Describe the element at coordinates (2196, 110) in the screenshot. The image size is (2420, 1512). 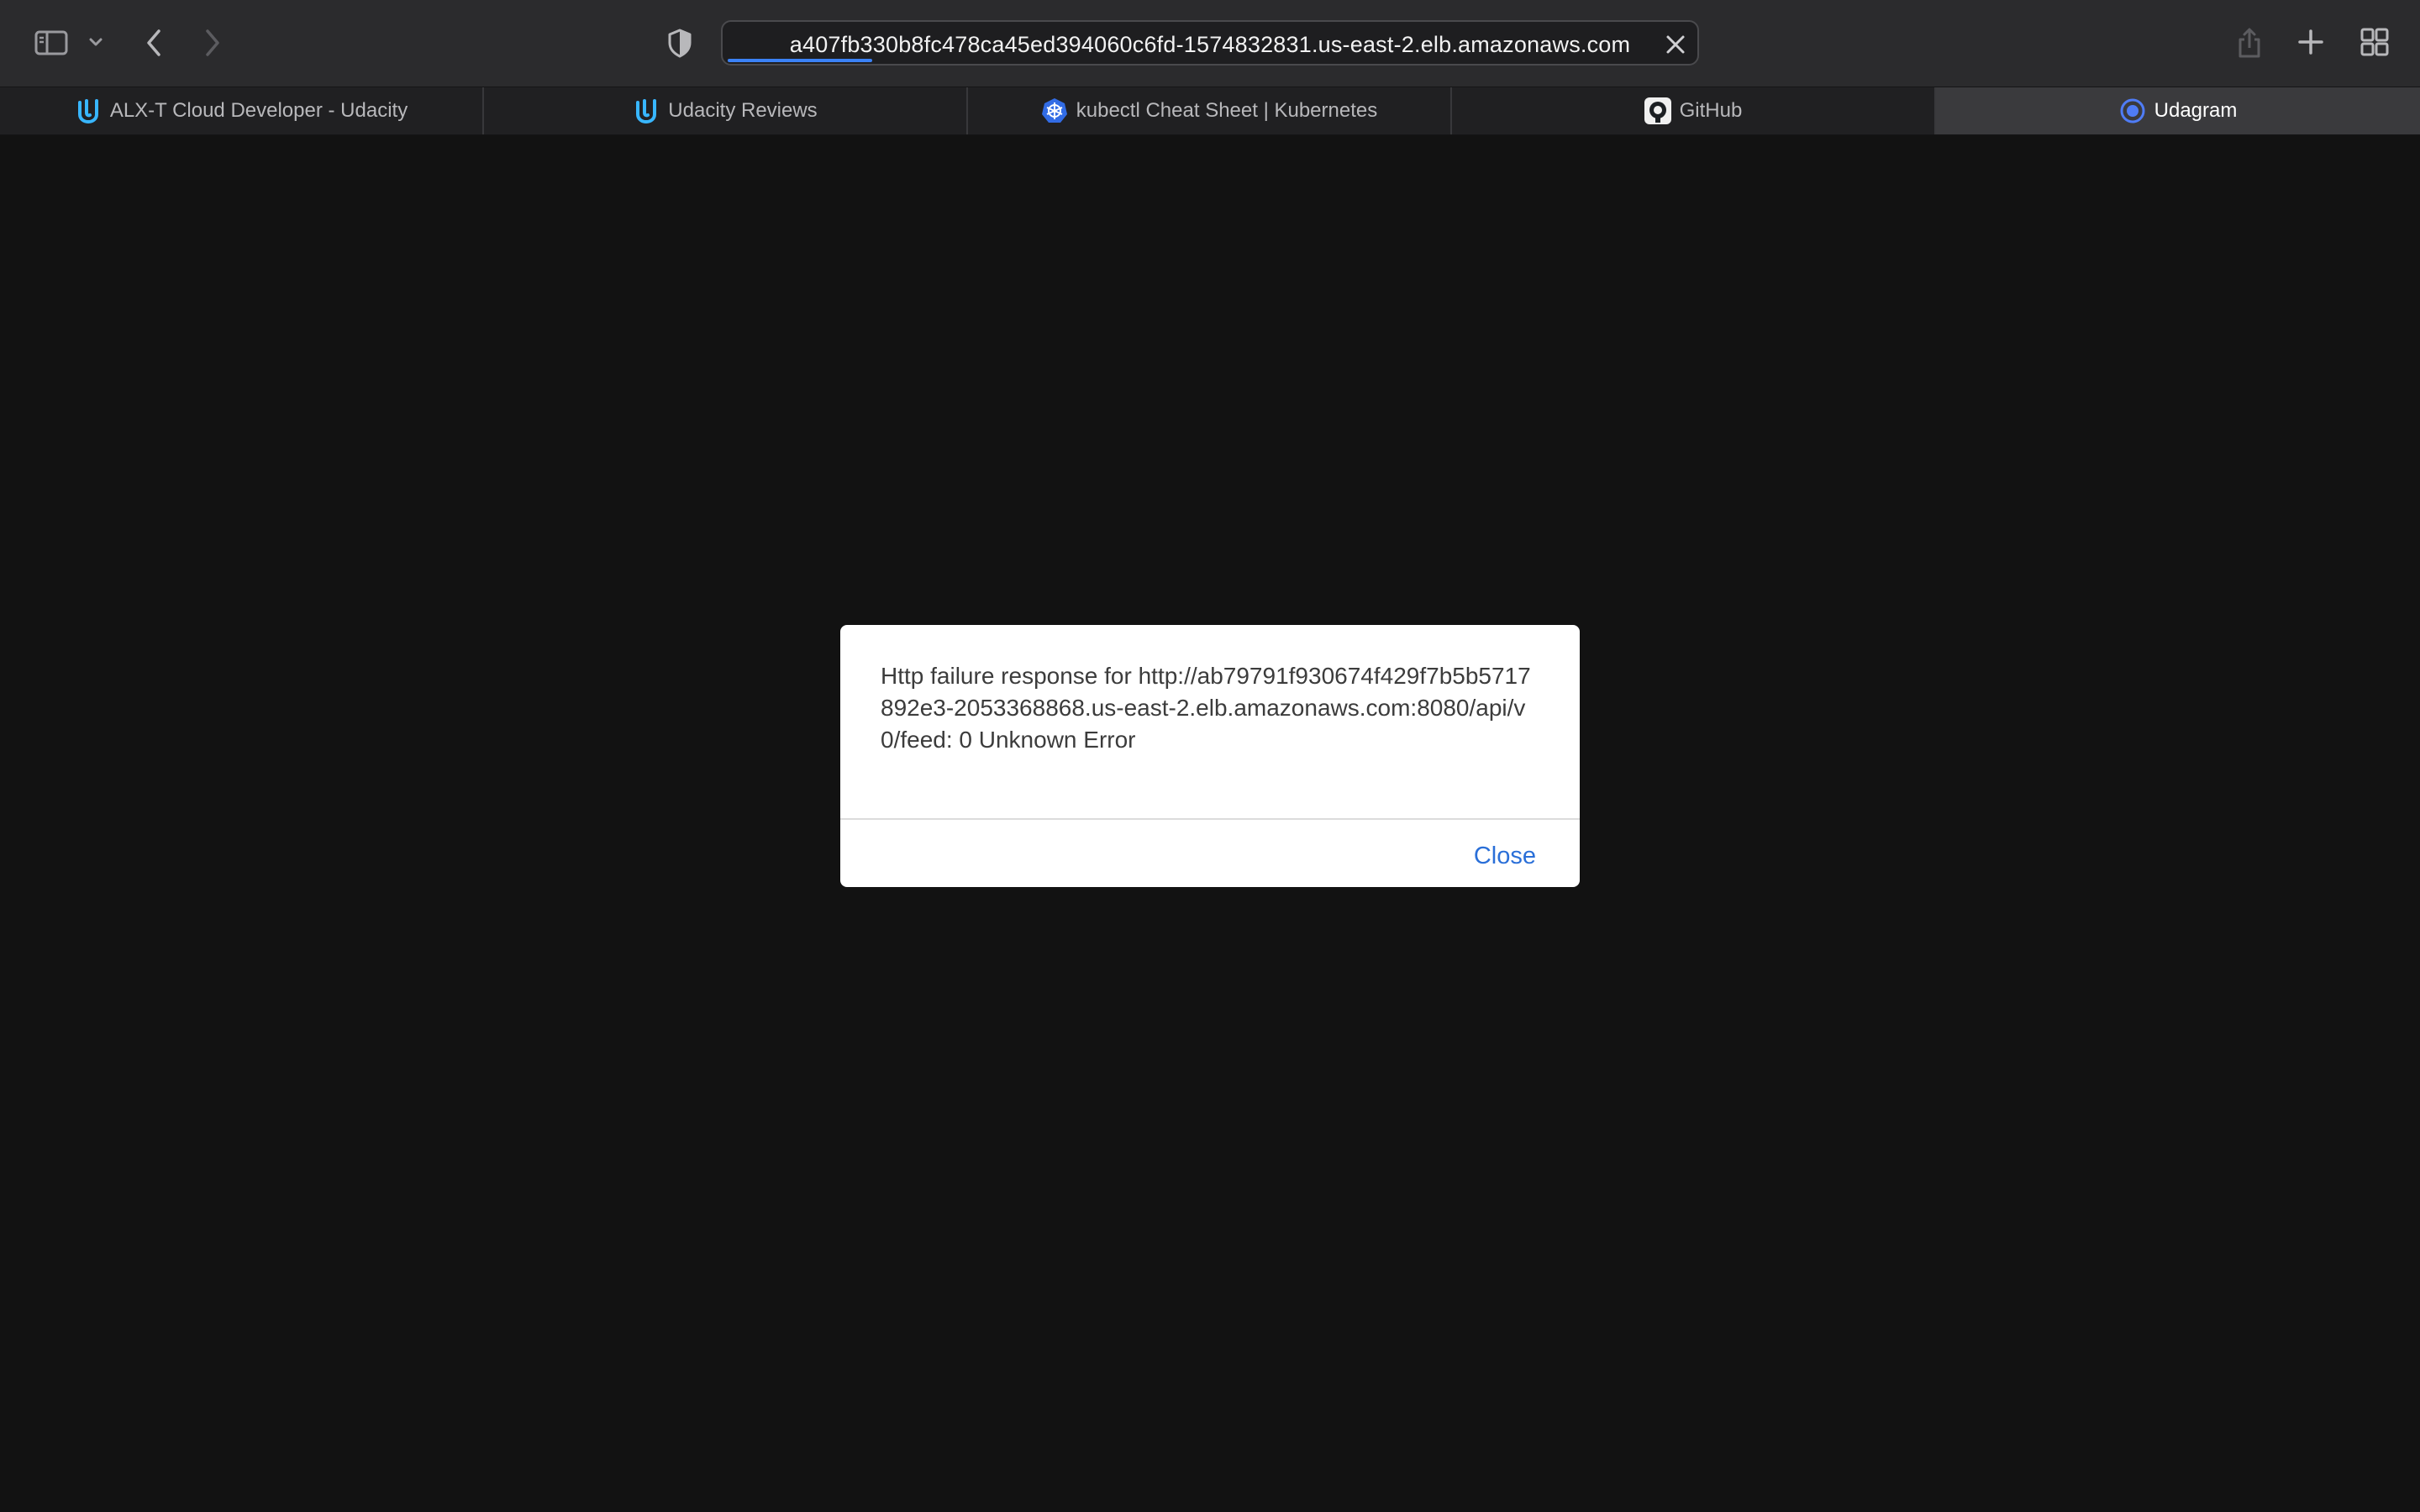
I see `tab-label: Udagram` at that location.